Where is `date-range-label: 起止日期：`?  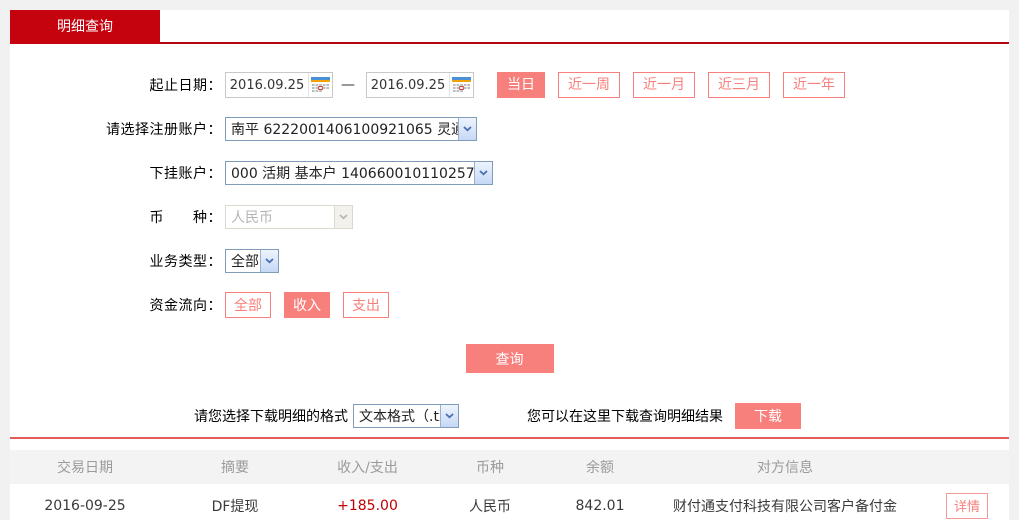
date-range-label: 起止日期： is located at coordinates (185, 86).